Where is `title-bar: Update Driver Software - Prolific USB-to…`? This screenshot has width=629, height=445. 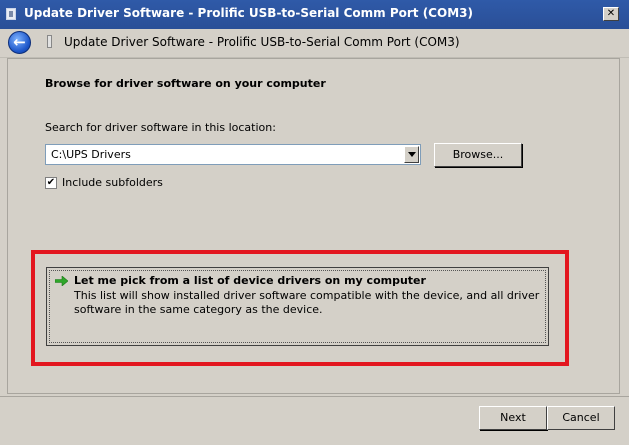
title-bar: Update Driver Software - Prolific USB-to… is located at coordinates (314, 14).